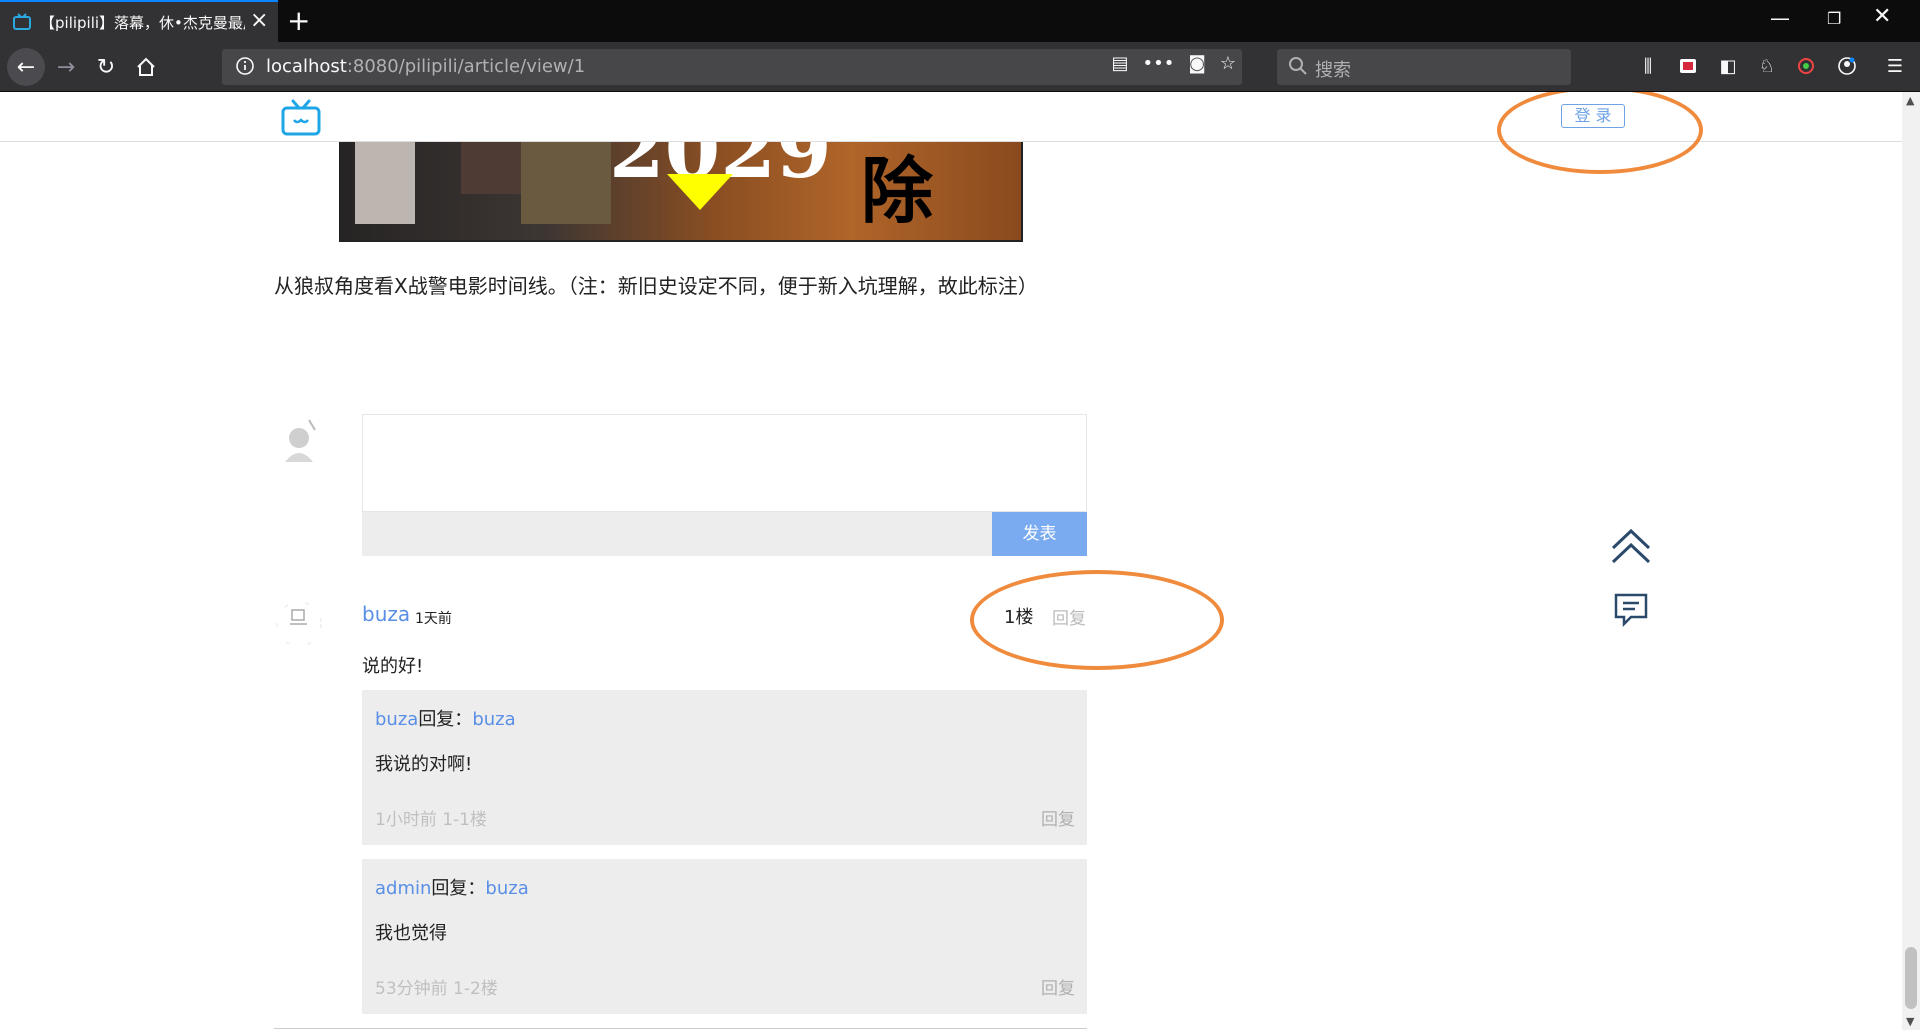 The height and width of the screenshot is (1030, 1920). I want to click on reader-view-icon: ▤, so click(1120, 63).